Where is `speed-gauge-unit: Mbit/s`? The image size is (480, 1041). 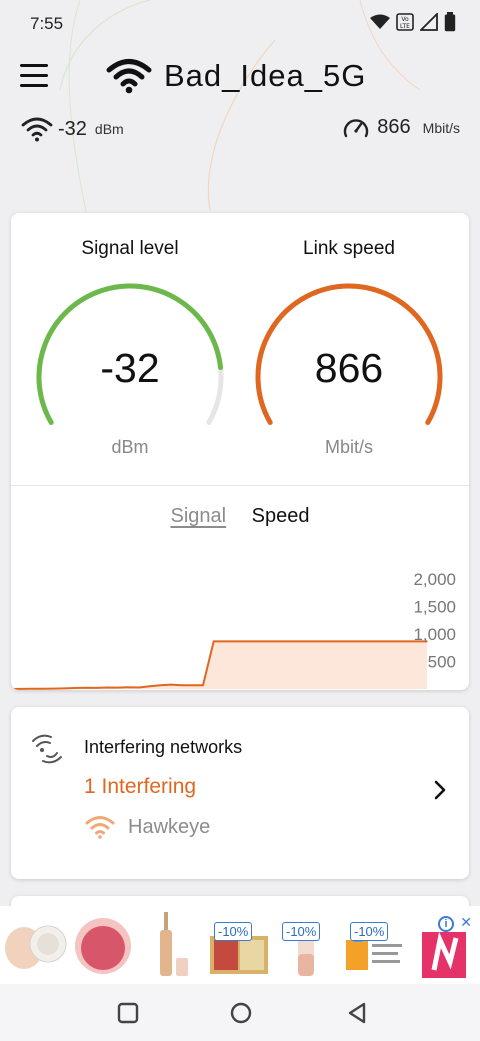
speed-gauge-unit: Mbit/s is located at coordinates (348, 447).